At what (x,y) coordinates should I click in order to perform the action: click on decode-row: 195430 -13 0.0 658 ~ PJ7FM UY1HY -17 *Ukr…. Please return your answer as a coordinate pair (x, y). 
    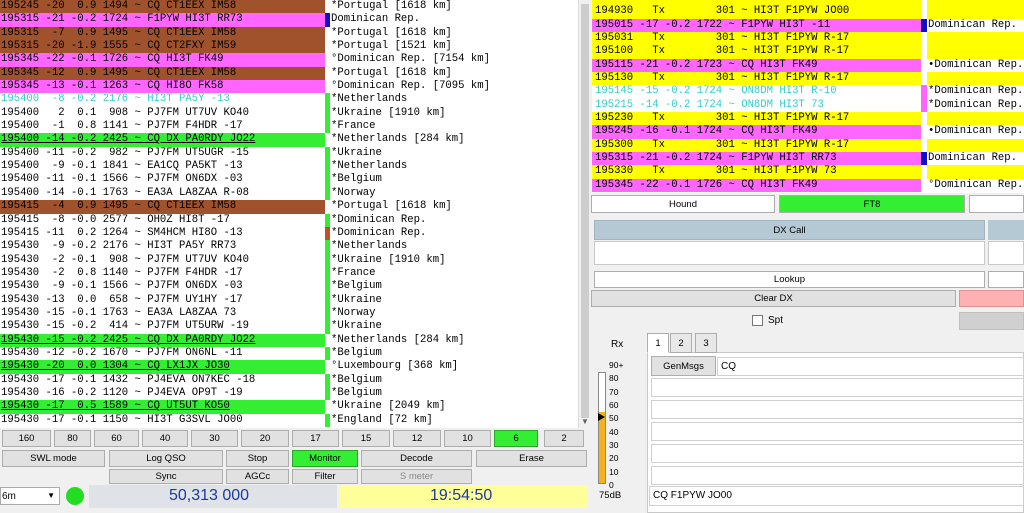
    Looking at the image, I should click on (289, 300).